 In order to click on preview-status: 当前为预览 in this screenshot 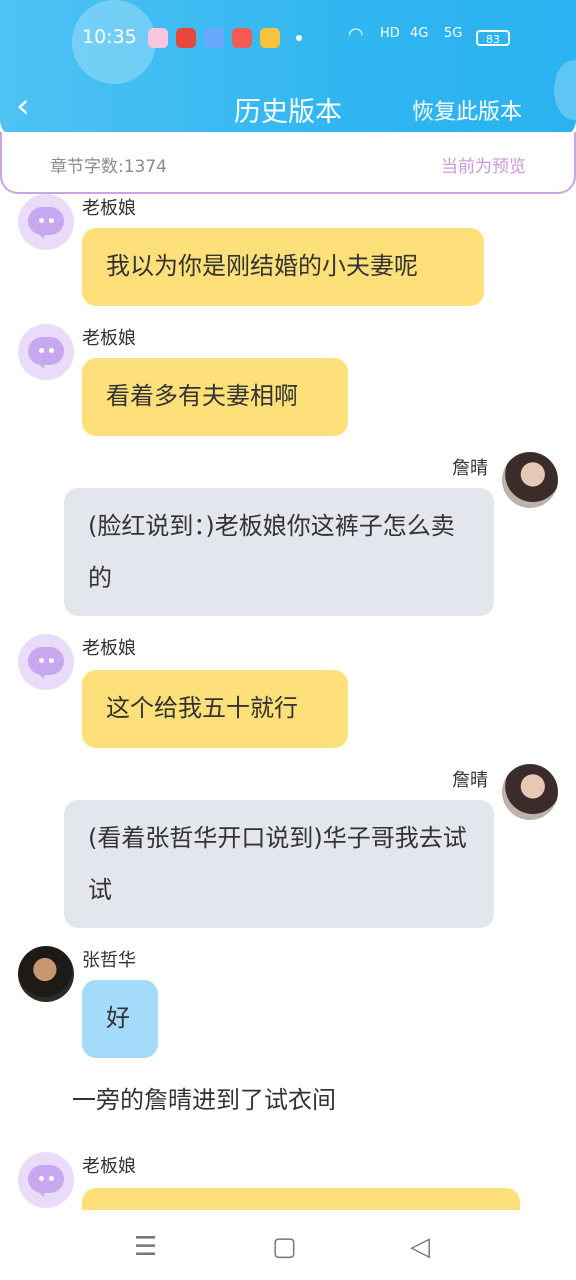, I will do `click(483, 167)`.